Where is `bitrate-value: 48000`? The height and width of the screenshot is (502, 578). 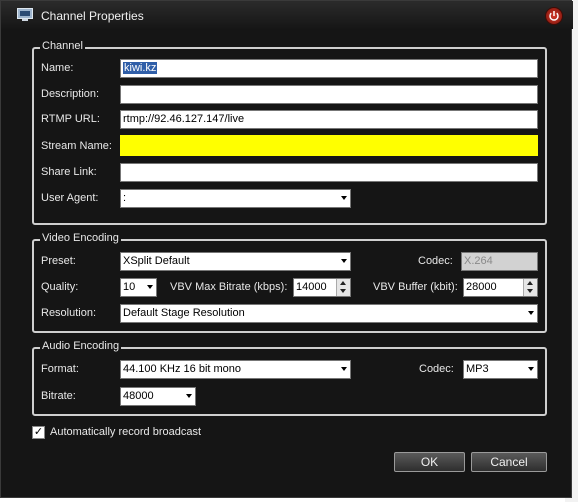 bitrate-value: 48000 is located at coordinates (138, 396).